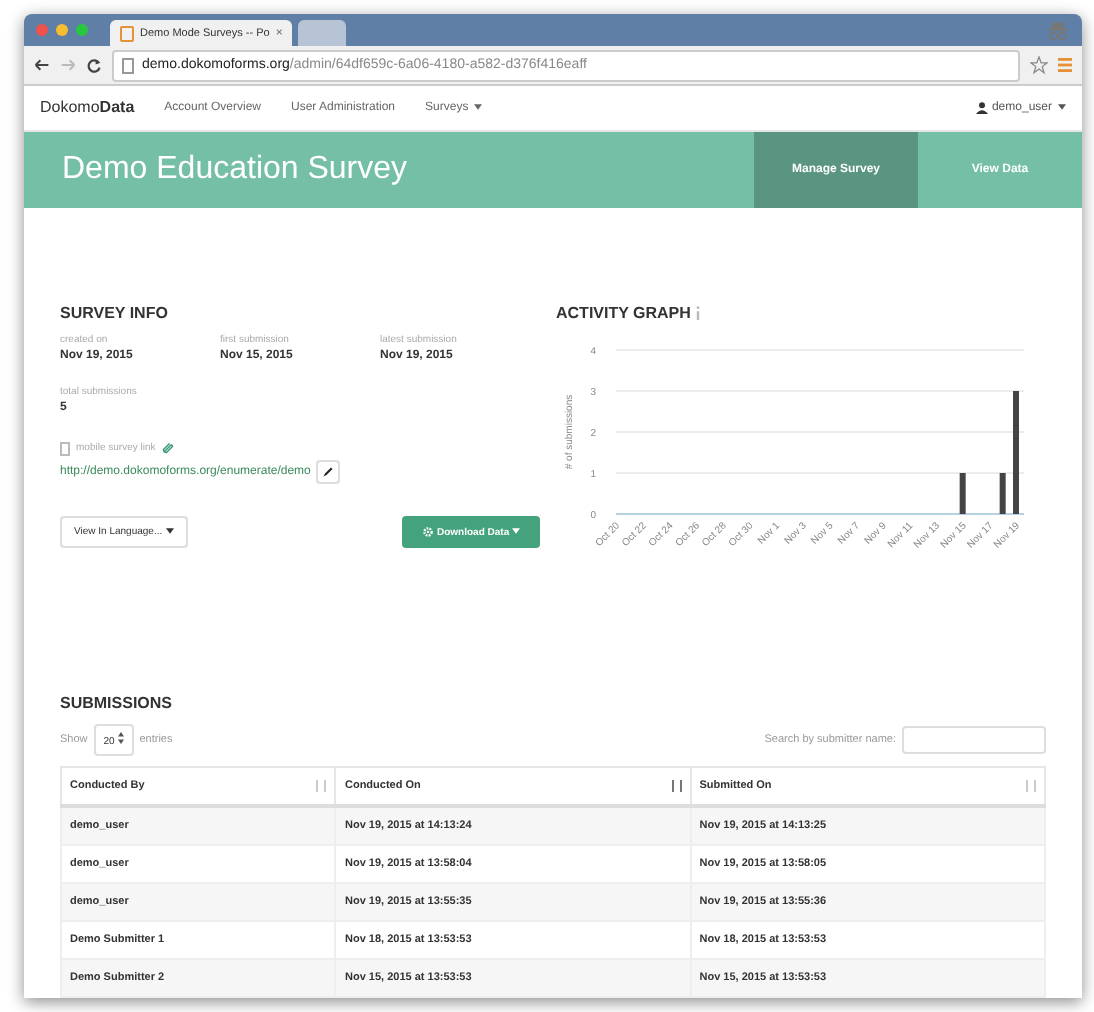 Image resolution: width=1094 pixels, height=1012 pixels. Describe the element at coordinates (120, 737) in the screenshot. I see `updown-arrows-icon` at that location.